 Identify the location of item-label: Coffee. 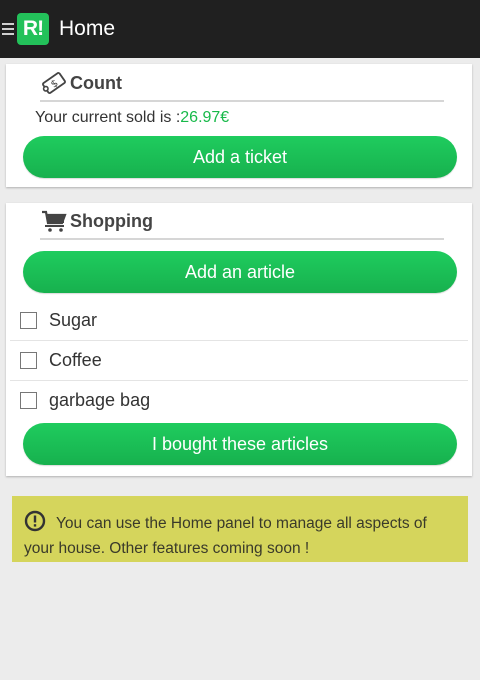
(75, 360).